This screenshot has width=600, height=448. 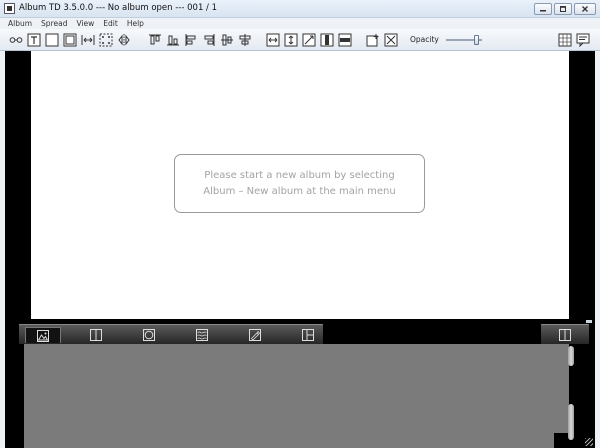 What do you see at coordinates (477, 40) in the screenshot?
I see `opacity-slider-thumb` at bounding box center [477, 40].